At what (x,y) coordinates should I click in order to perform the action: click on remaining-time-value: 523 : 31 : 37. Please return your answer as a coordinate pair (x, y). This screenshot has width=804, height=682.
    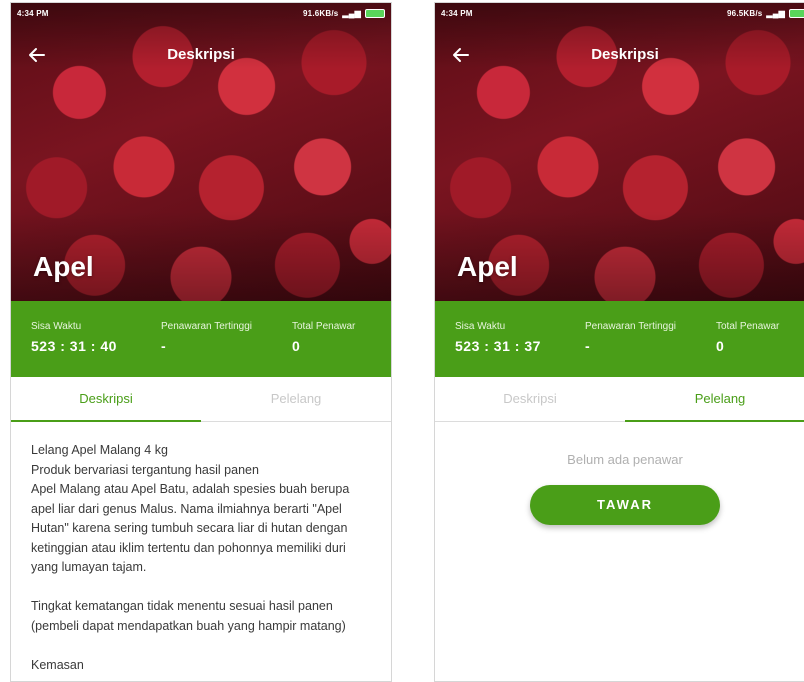
    Looking at the image, I should click on (498, 346).